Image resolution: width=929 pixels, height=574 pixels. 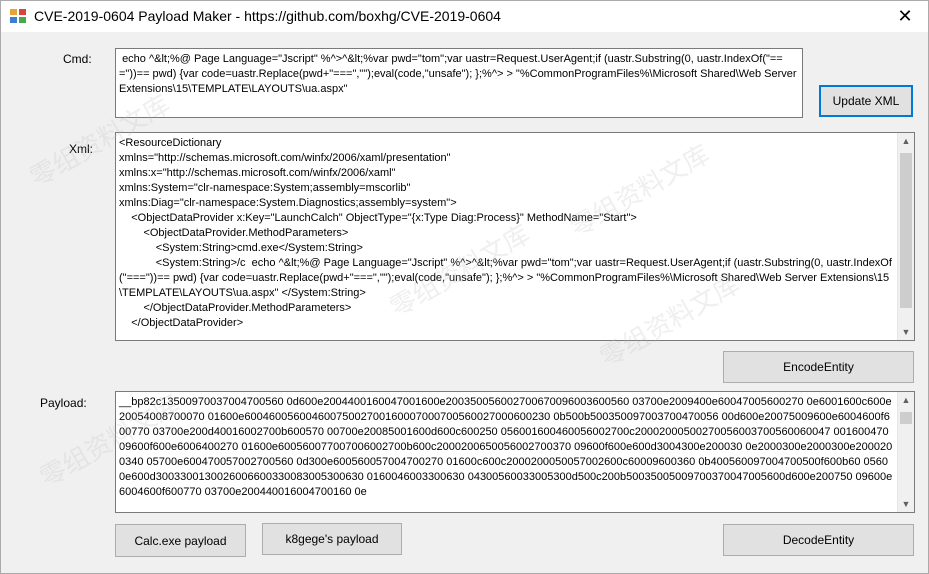 What do you see at coordinates (332, 539) in the screenshot?
I see `k8gege-payload-button: k8gege's payload` at bounding box center [332, 539].